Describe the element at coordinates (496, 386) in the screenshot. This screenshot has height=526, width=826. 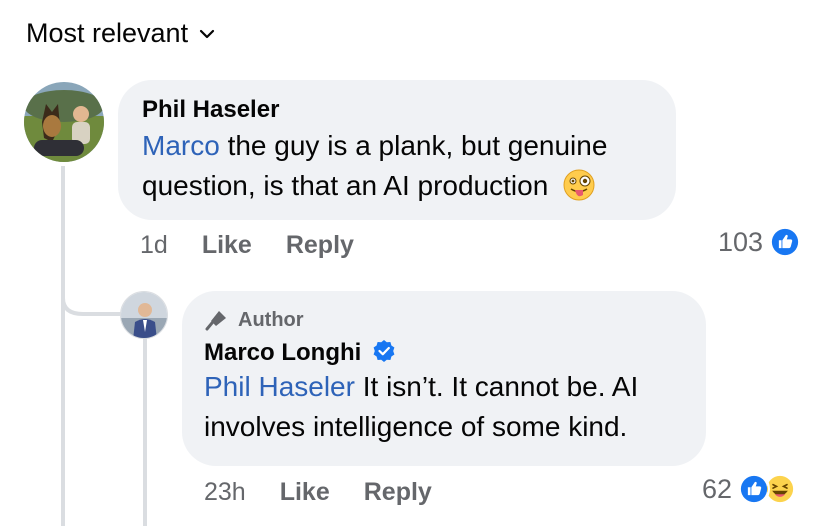
I see `comment-text-line1: It isn’t. It cannot be. AI` at that location.